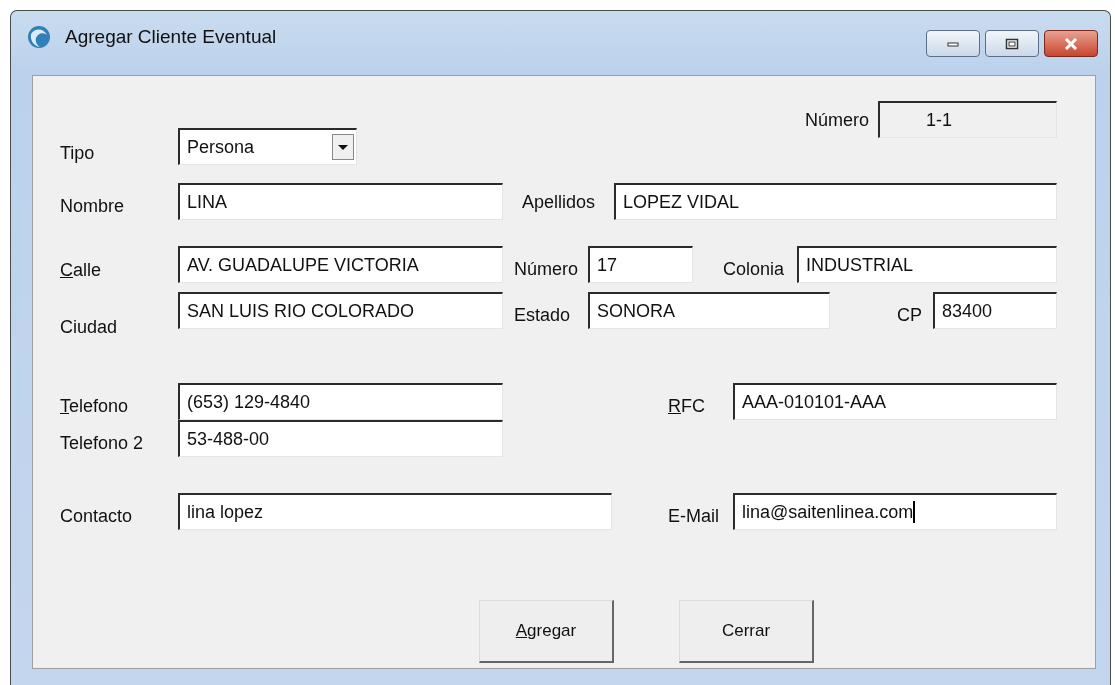  What do you see at coordinates (835, 201) in the screenshot?
I see `text-field: LOPEZ VIDAL` at bounding box center [835, 201].